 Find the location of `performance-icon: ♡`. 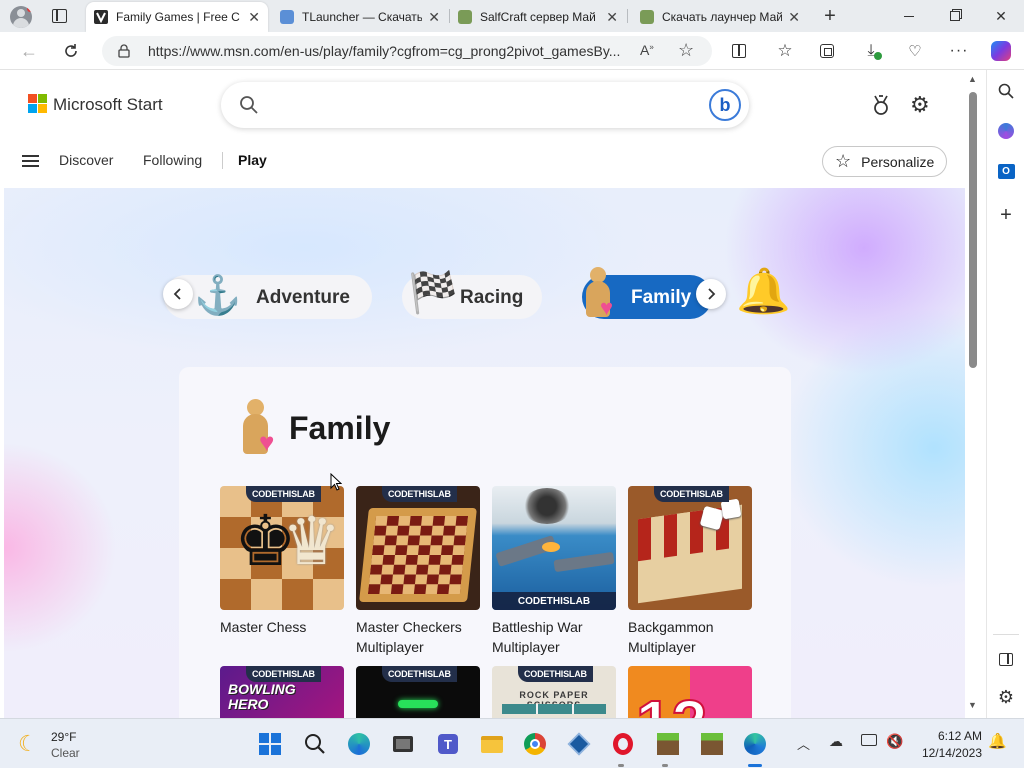

performance-icon: ♡ is located at coordinates (915, 51).